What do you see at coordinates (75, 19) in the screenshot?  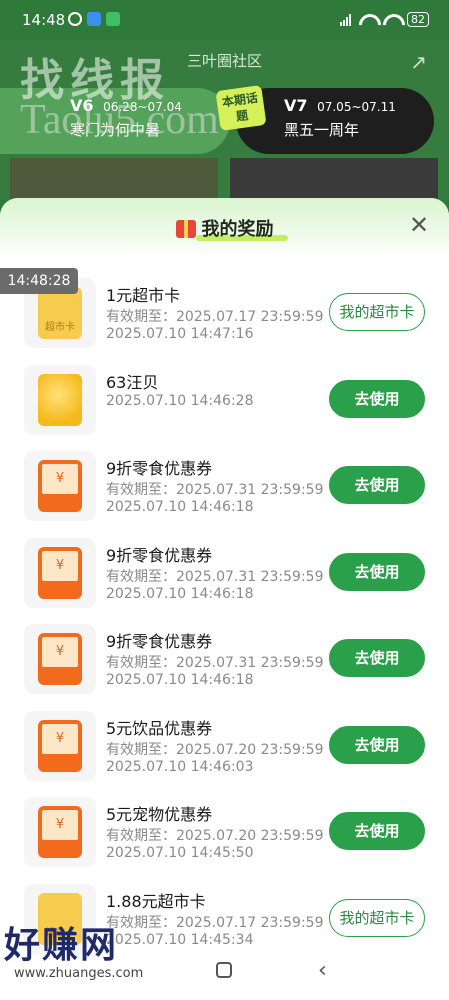 I see `alarm-icon` at bounding box center [75, 19].